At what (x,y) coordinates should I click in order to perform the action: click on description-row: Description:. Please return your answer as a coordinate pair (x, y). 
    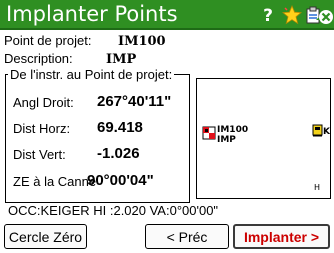
    Looking at the image, I should click on (38, 58).